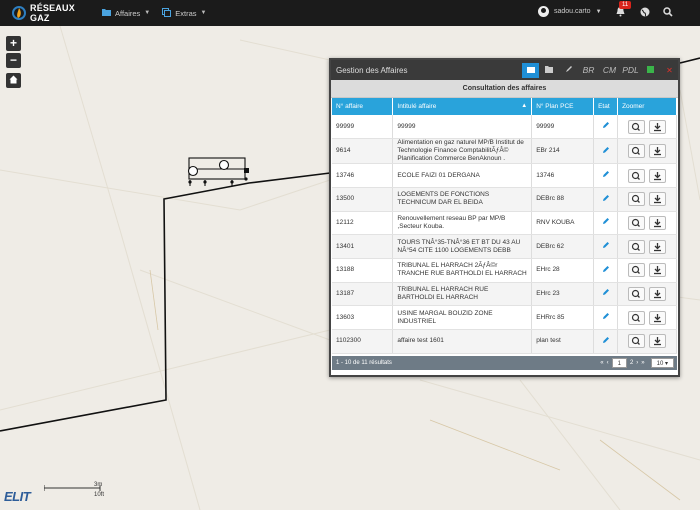 The width and height of the screenshot is (700, 510). Describe the element at coordinates (662, 363) in the screenshot. I see `page-size-select: 10 ▾` at that location.